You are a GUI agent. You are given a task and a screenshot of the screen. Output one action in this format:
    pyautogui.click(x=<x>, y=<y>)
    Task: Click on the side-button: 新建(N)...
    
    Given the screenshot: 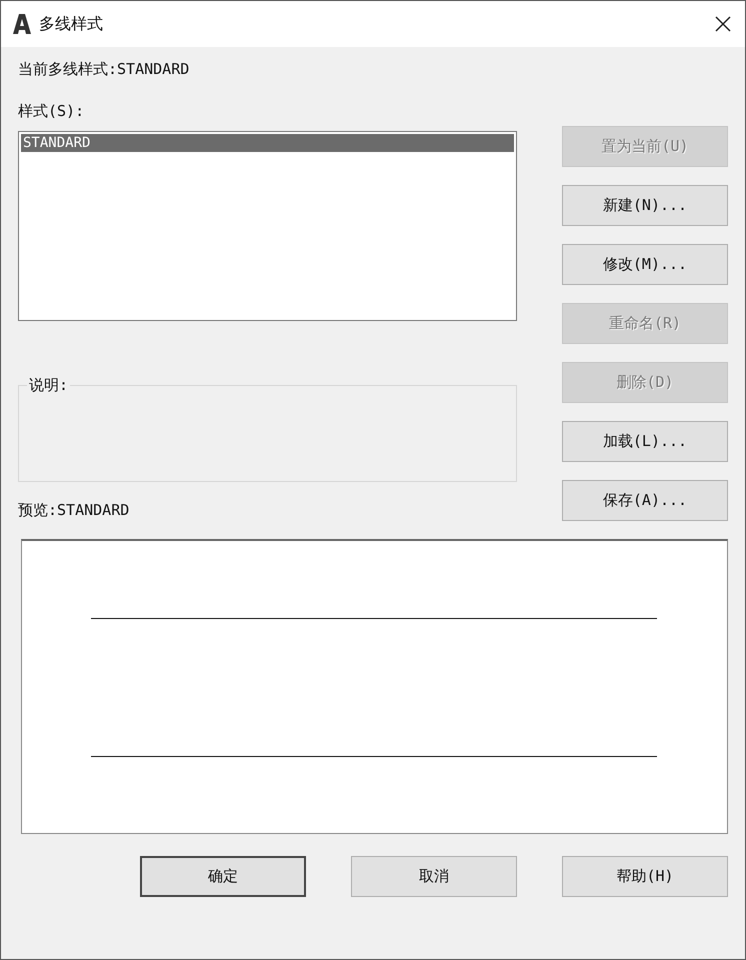 What is the action you would take?
    pyautogui.click(x=645, y=205)
    